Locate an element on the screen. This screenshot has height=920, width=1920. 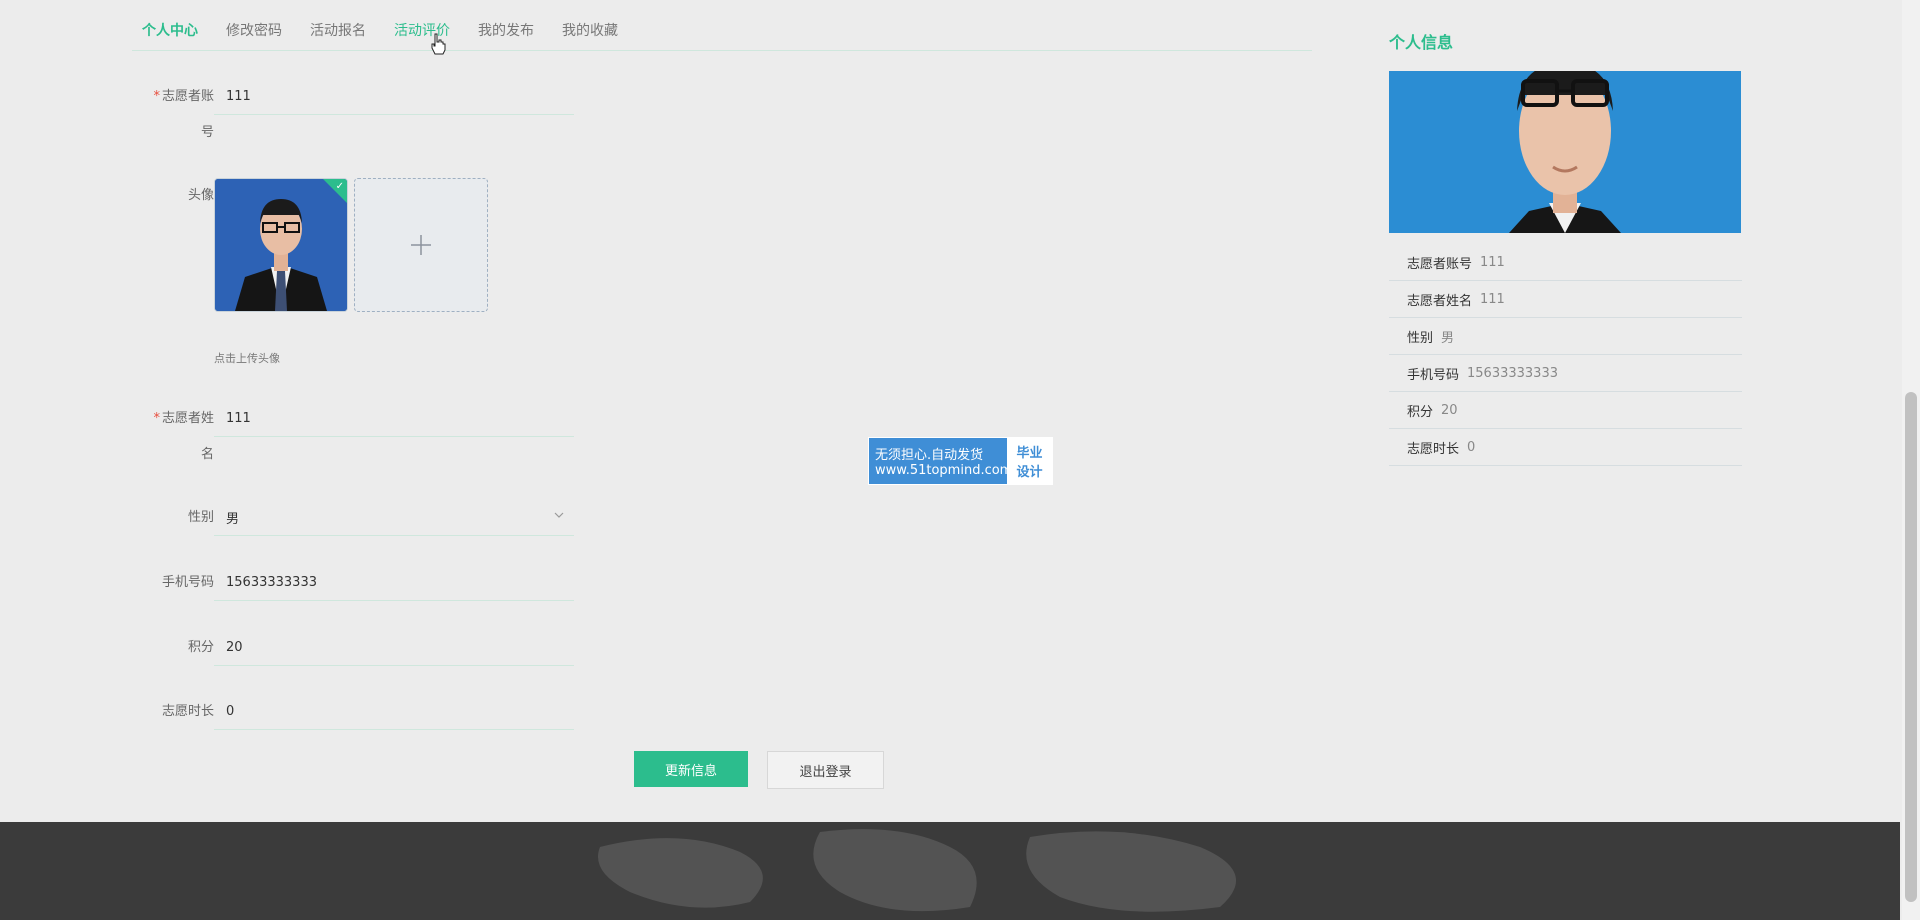
avatar-label: 头像 is located at coordinates (200, 195).